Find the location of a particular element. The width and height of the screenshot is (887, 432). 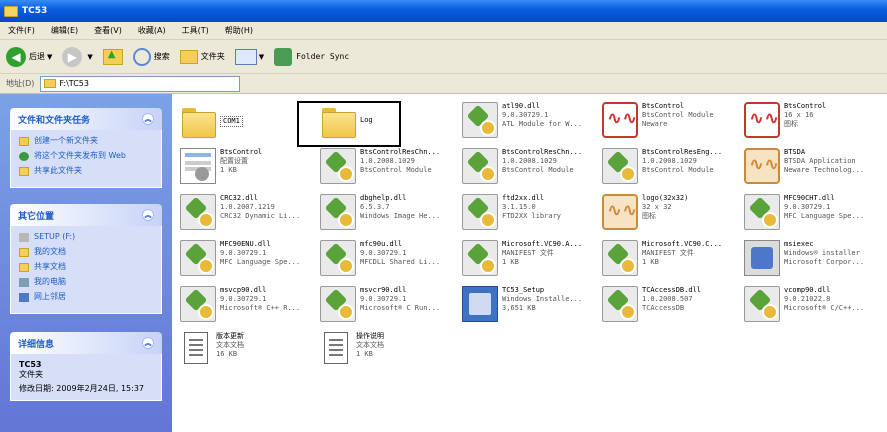

file-item: COM1 is located at coordinates (211, 120).